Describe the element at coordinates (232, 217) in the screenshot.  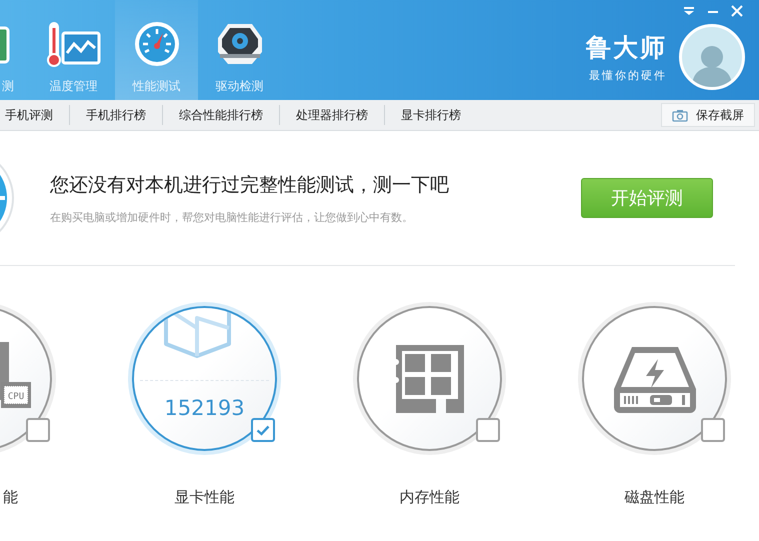
I see `banner-subtitle: 在购买电脑或增加硬件时，帮您对电脑性能进行评估，让您做到心中有数。` at that location.